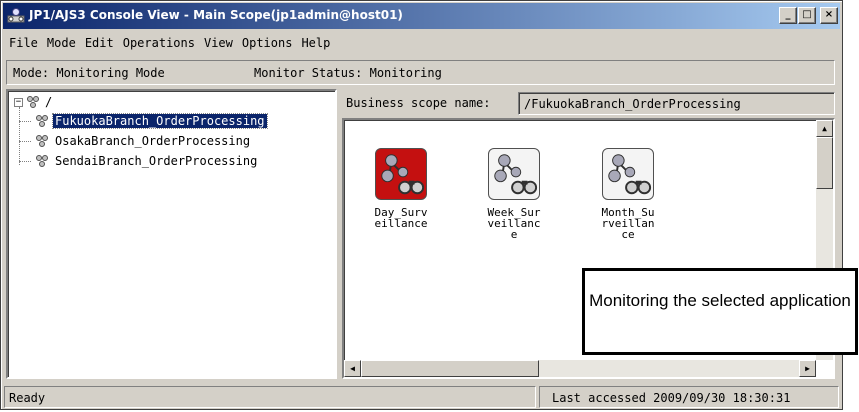  I want to click on jobnet-label: Day_Surveillance, so click(401, 218).